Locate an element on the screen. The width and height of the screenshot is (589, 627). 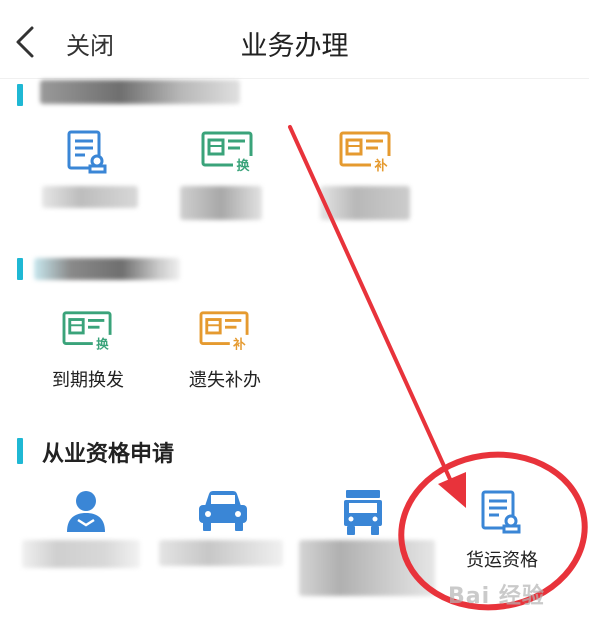
watermark: Bai 经验 is located at coordinates (496, 596).